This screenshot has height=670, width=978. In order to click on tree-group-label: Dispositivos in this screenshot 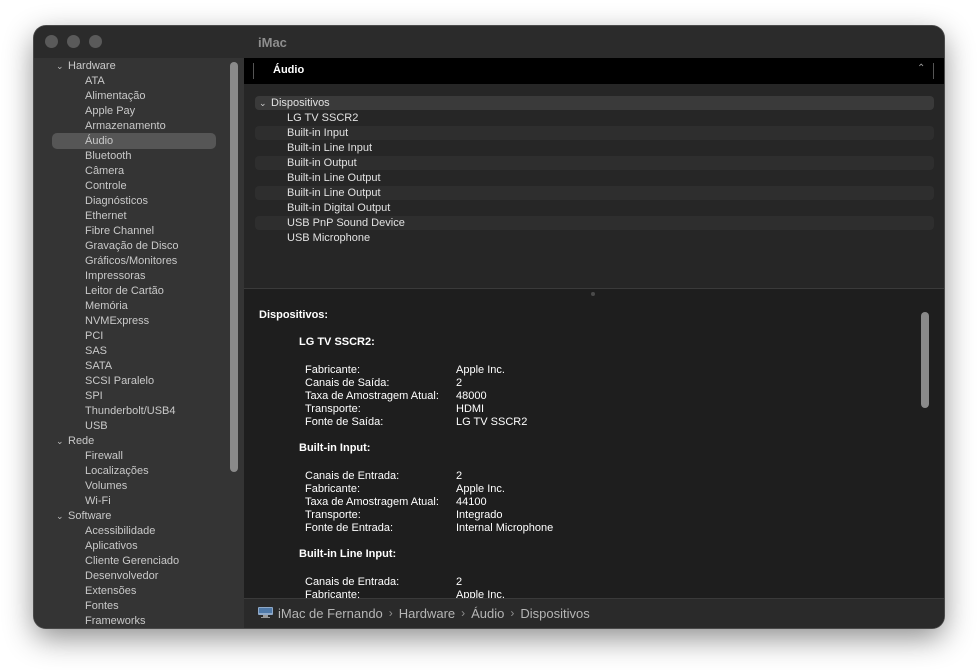, I will do `click(300, 103)`.